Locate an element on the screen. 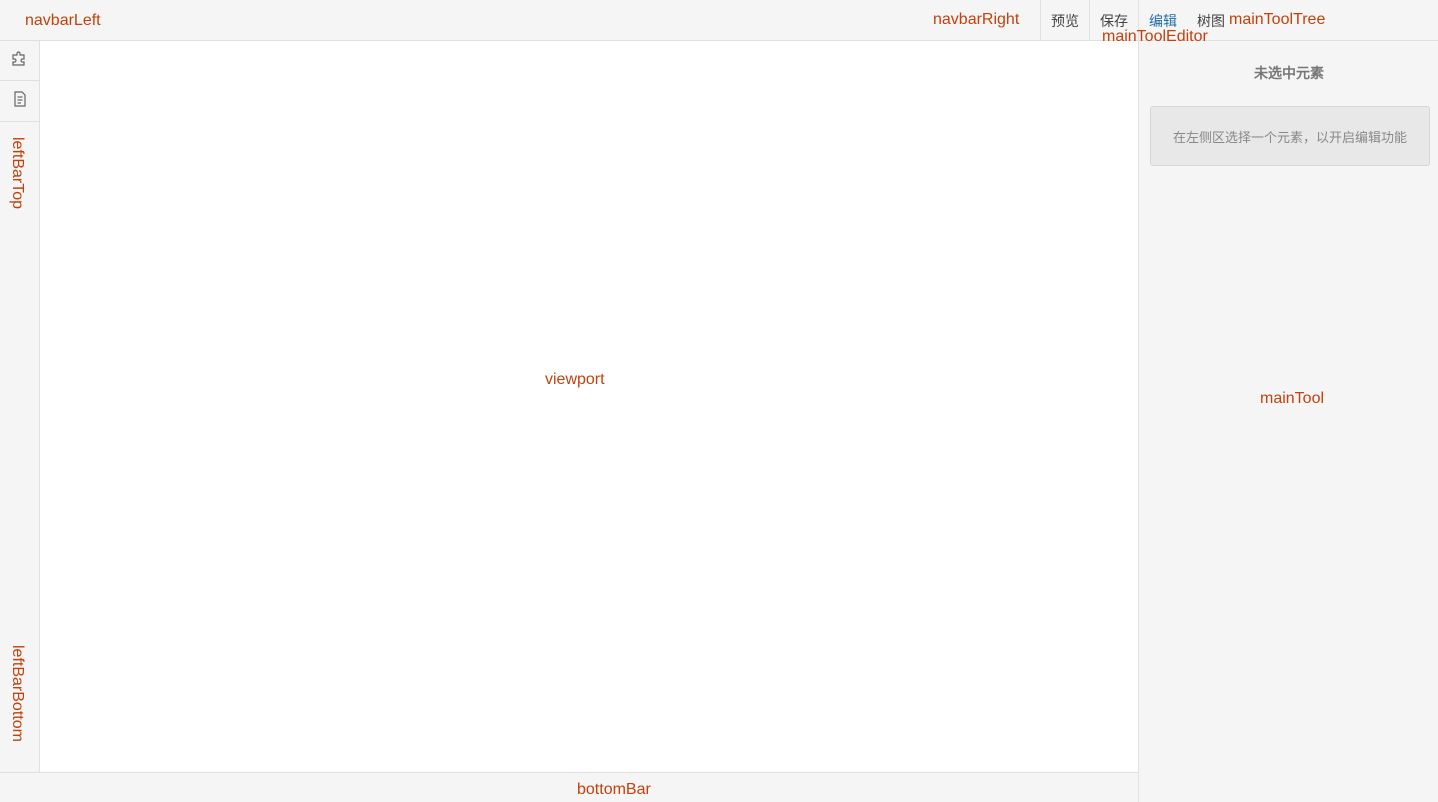  left-bar-top-label: leftBarTop is located at coordinates (17, 173).